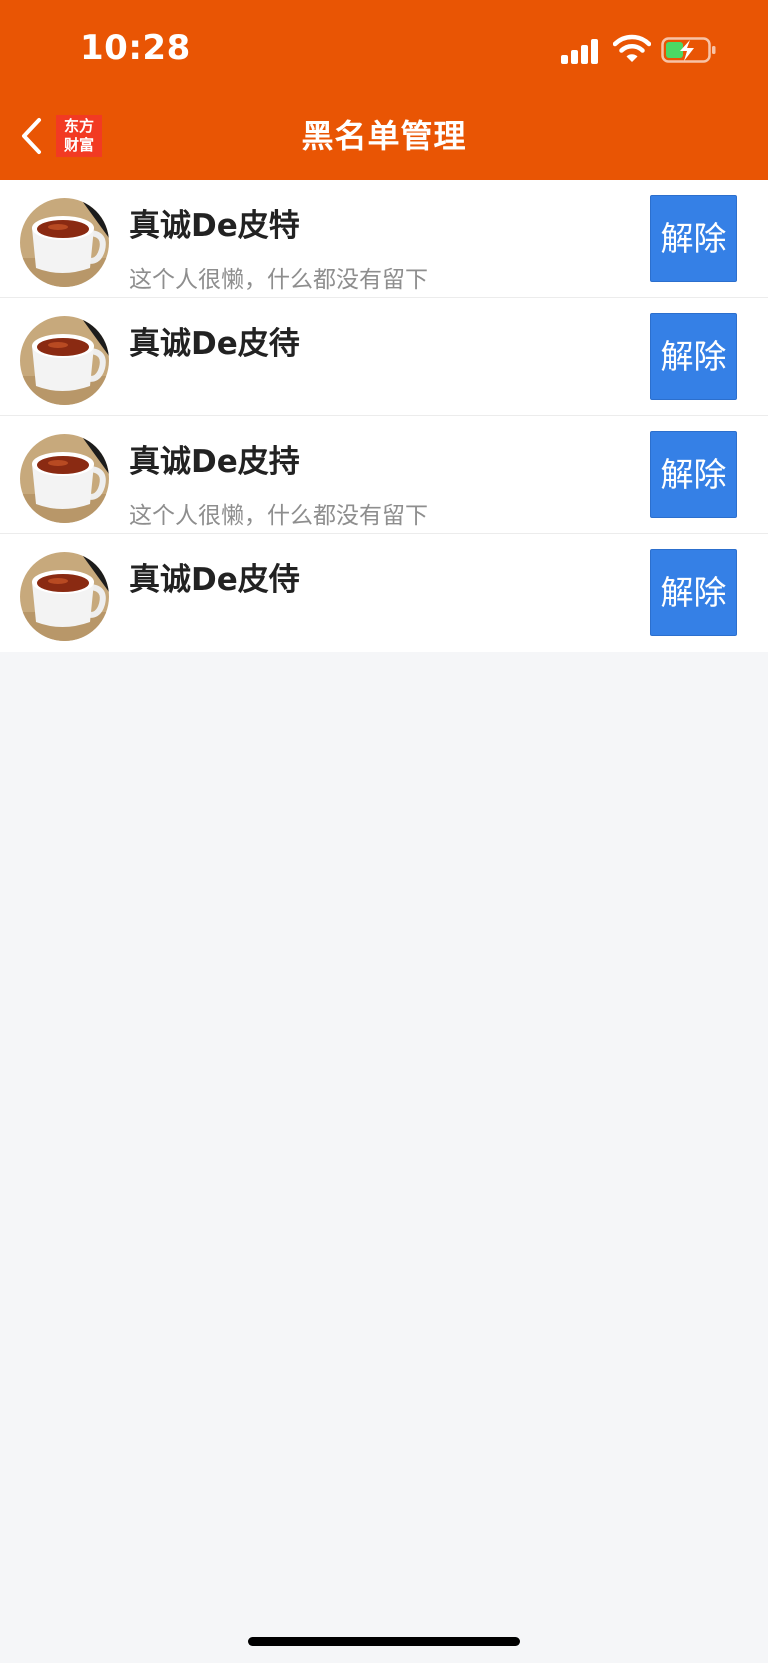  Describe the element at coordinates (135, 48) in the screenshot. I see `status-time: 10:28` at that location.